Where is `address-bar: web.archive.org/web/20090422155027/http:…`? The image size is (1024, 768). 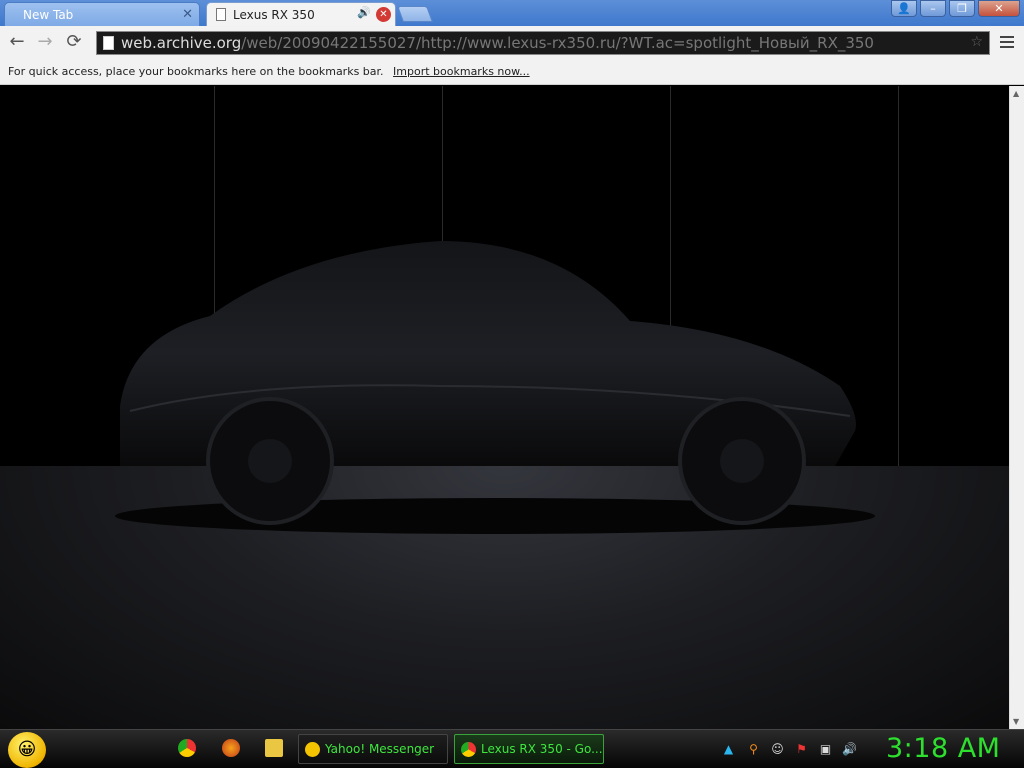 address-bar: web.archive.org/web/20090422155027/http:… is located at coordinates (543, 43).